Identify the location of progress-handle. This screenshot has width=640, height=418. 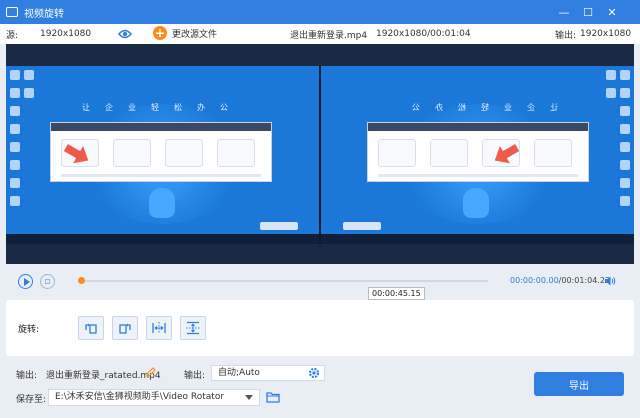
(81, 280).